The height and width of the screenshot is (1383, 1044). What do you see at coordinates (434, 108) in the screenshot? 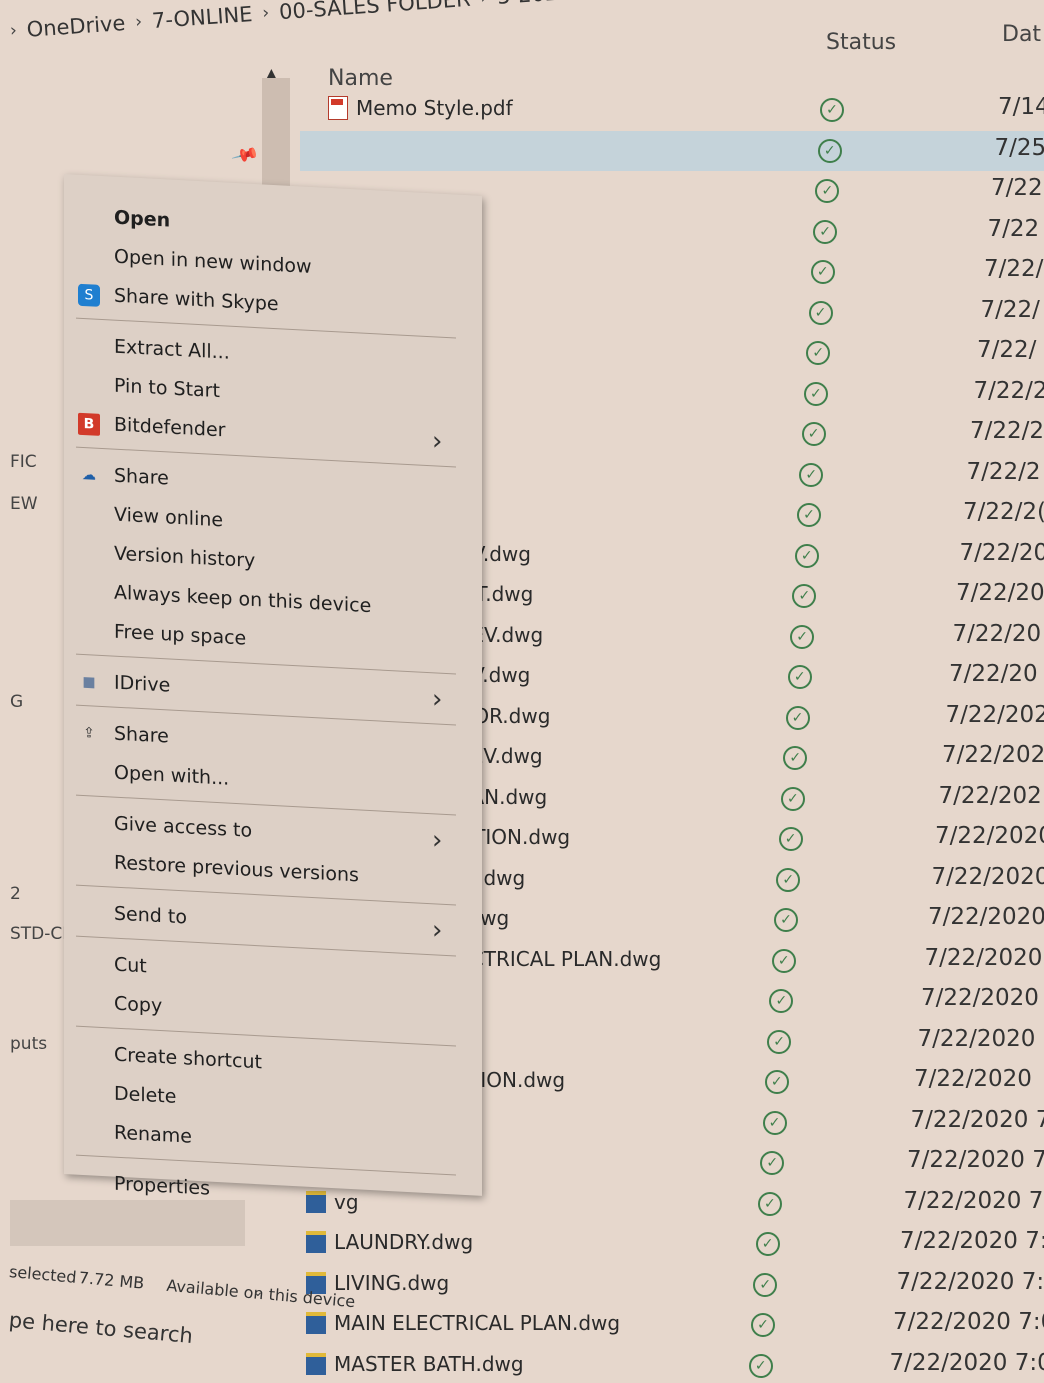
I see `file-name: Memo Style.pdf` at bounding box center [434, 108].